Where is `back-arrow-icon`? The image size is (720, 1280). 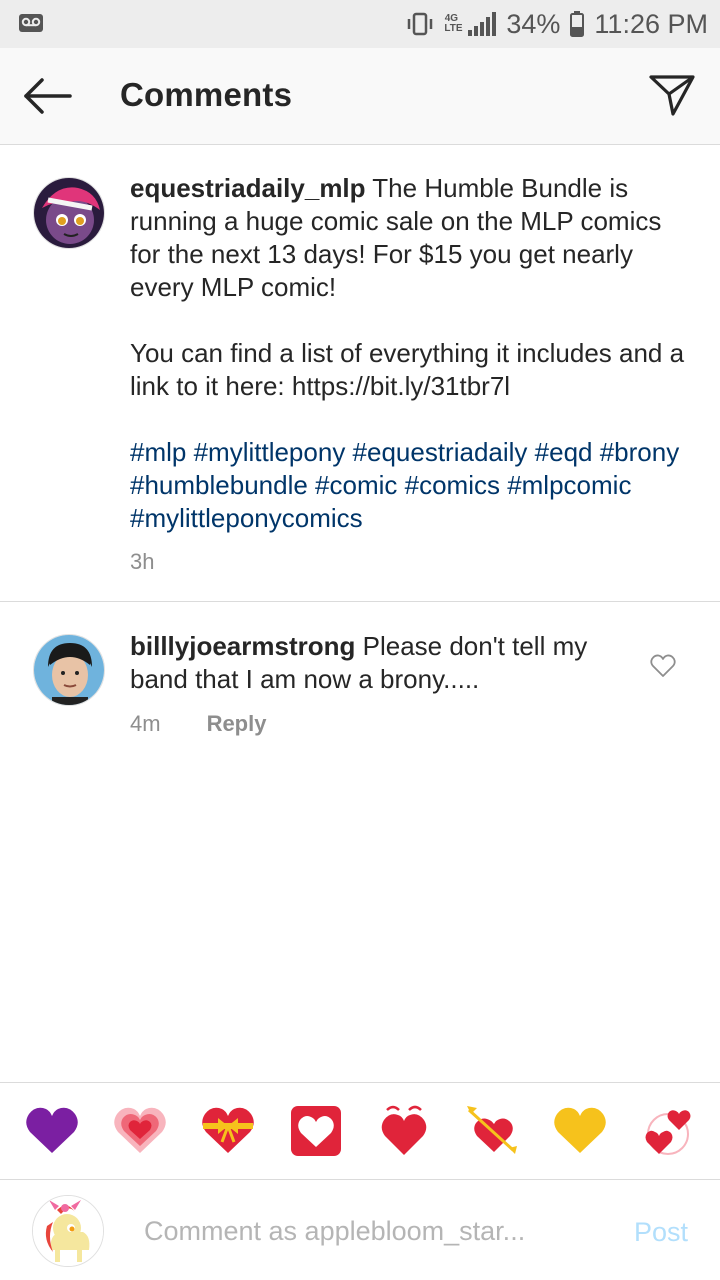 back-arrow-icon is located at coordinates (48, 96).